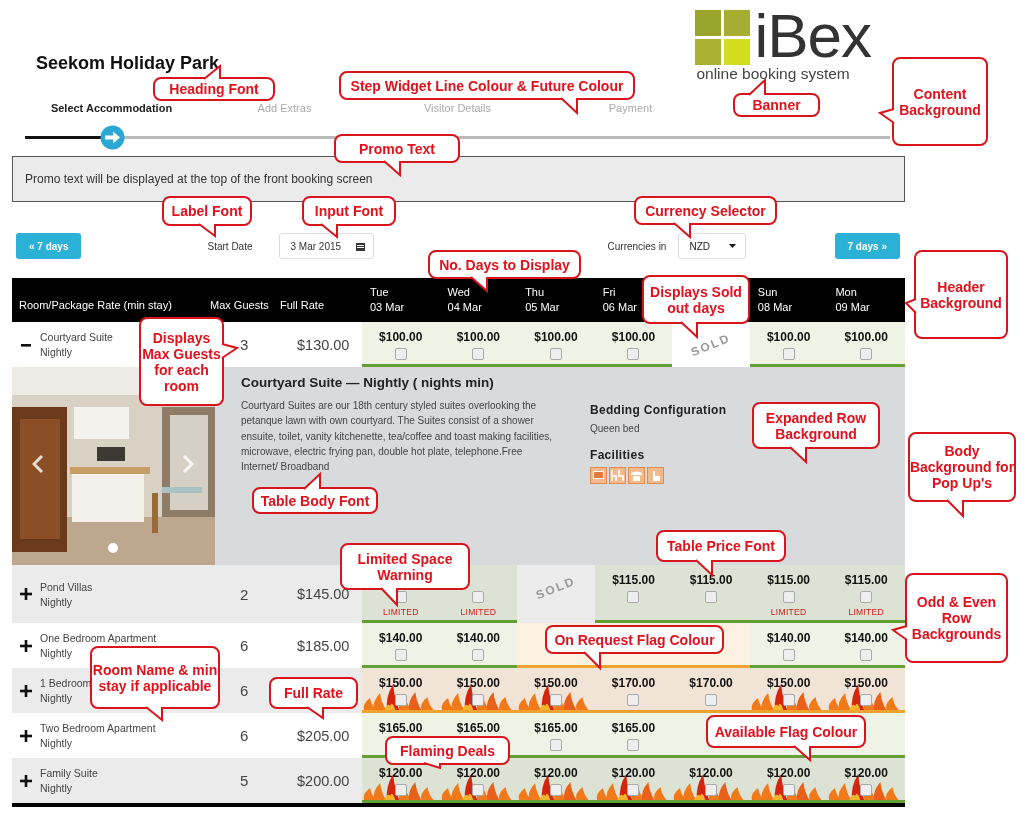 This screenshot has height=820, width=1024. Describe the element at coordinates (323, 645) in the screenshot. I see `full-rate: $185.00` at that location.